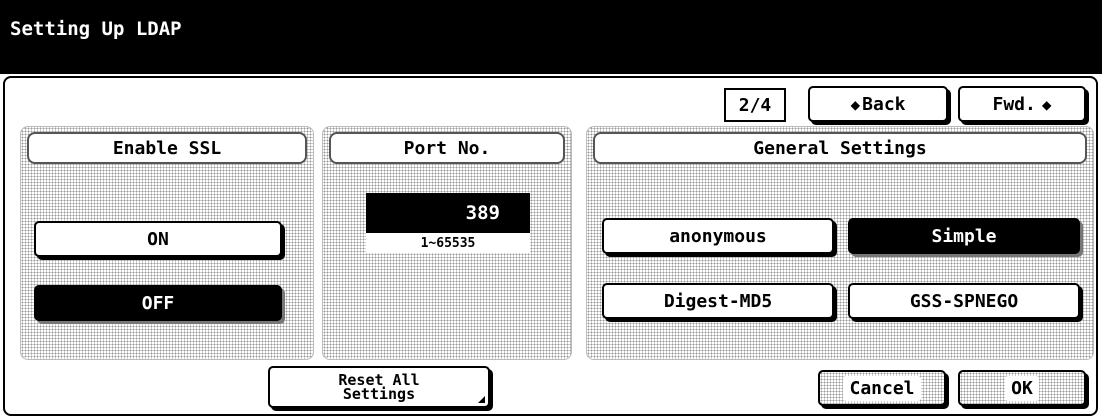  I want to click on auth-gss-spnego-button: GSS-SPNEGO, so click(964, 301).